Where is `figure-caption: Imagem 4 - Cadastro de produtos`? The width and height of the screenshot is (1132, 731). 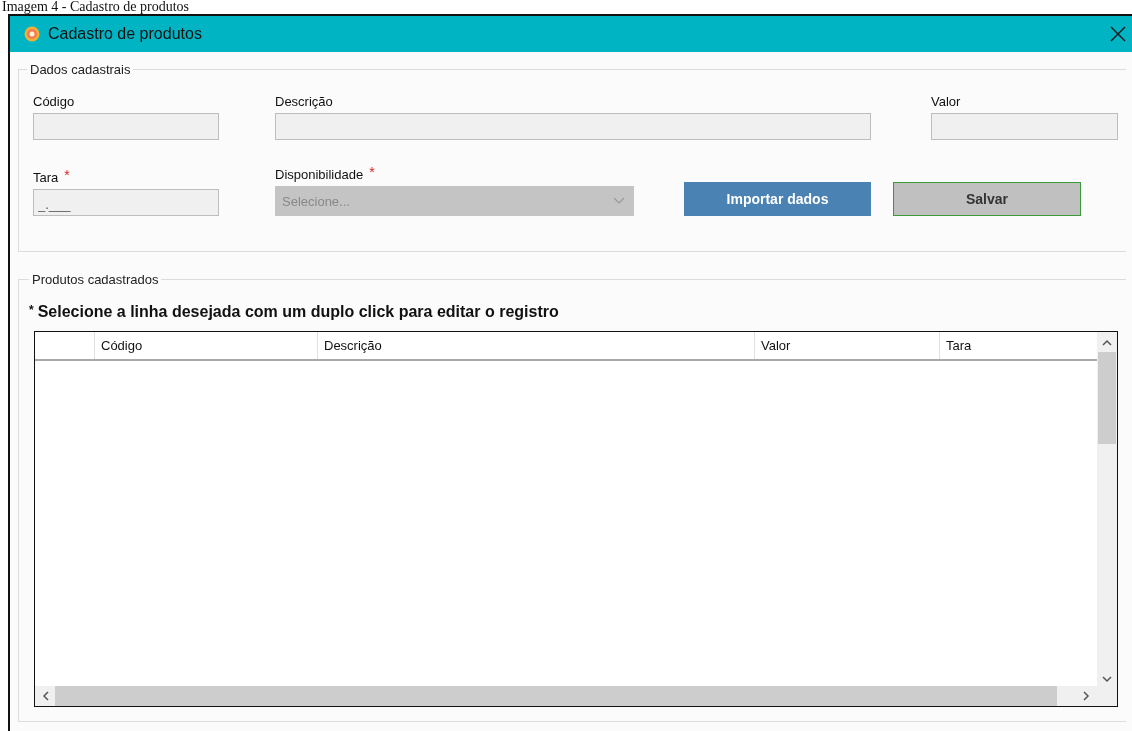
figure-caption: Imagem 4 - Cadastro de produtos is located at coordinates (96, 7).